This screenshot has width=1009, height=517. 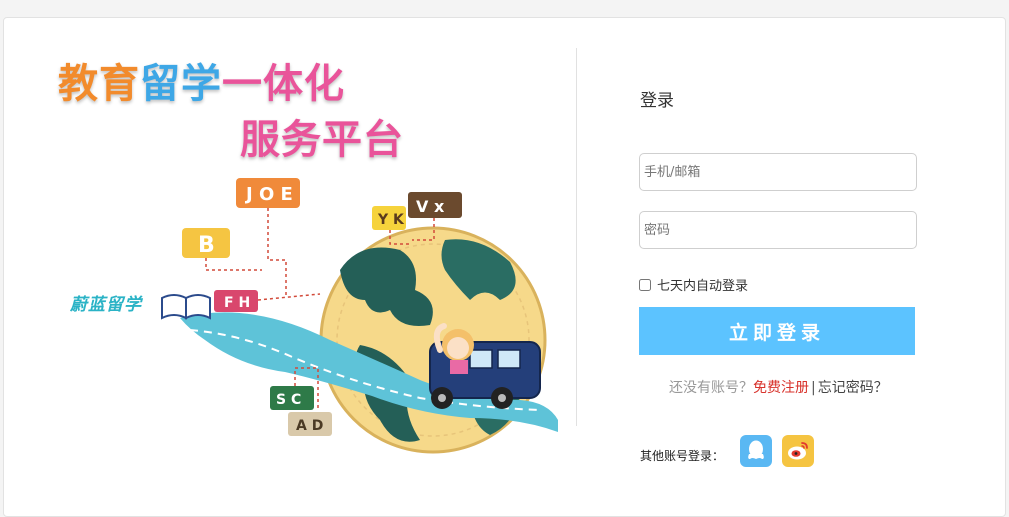 I want to click on weibo-icon, so click(x=798, y=451).